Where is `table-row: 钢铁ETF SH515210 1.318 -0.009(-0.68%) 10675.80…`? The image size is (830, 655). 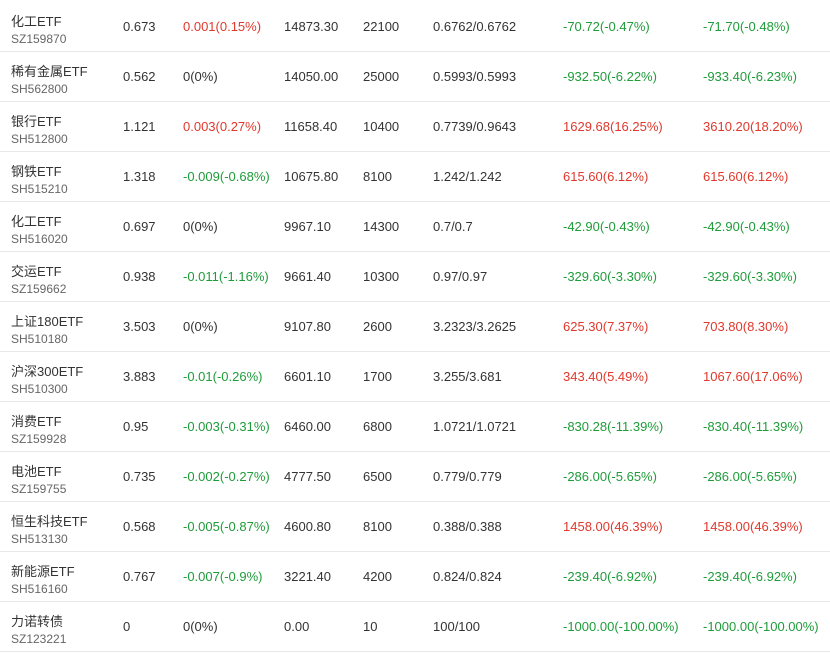
table-row: 钢铁ETF SH515210 1.318 -0.009(-0.68%) 10675.80… is located at coordinates (415, 177).